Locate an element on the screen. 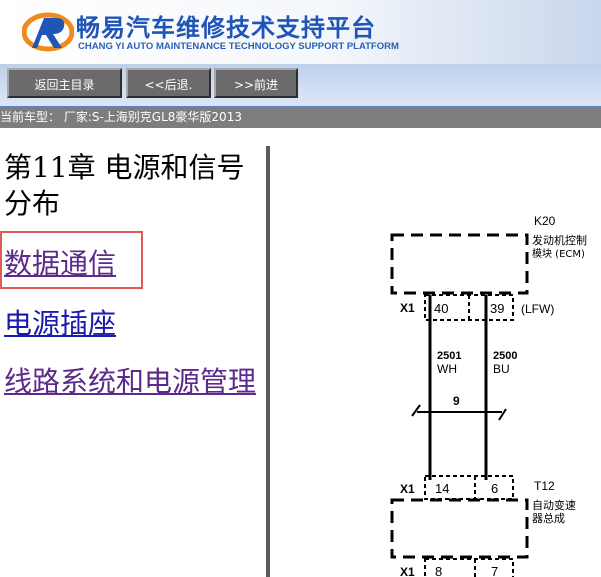 This screenshot has height=577, width=601. wire-2500-label: 2500 is located at coordinates (505, 356).